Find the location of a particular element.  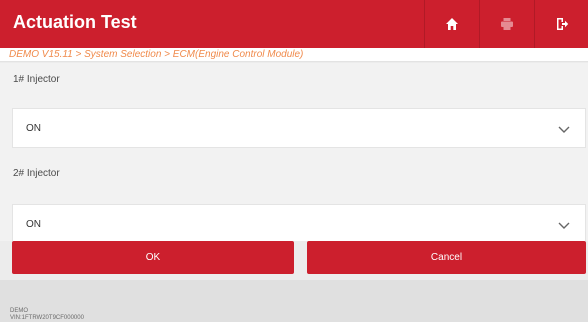

print-icon is located at coordinates (506, 24).